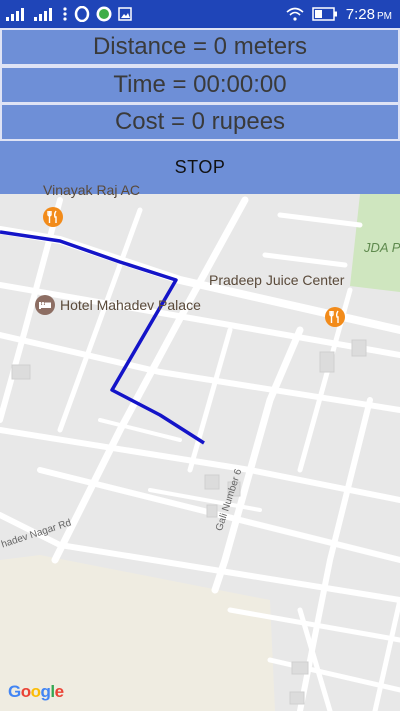 The width and height of the screenshot is (400, 711). Describe the element at coordinates (45, 305) in the screenshot. I see `hotel-icon` at that location.